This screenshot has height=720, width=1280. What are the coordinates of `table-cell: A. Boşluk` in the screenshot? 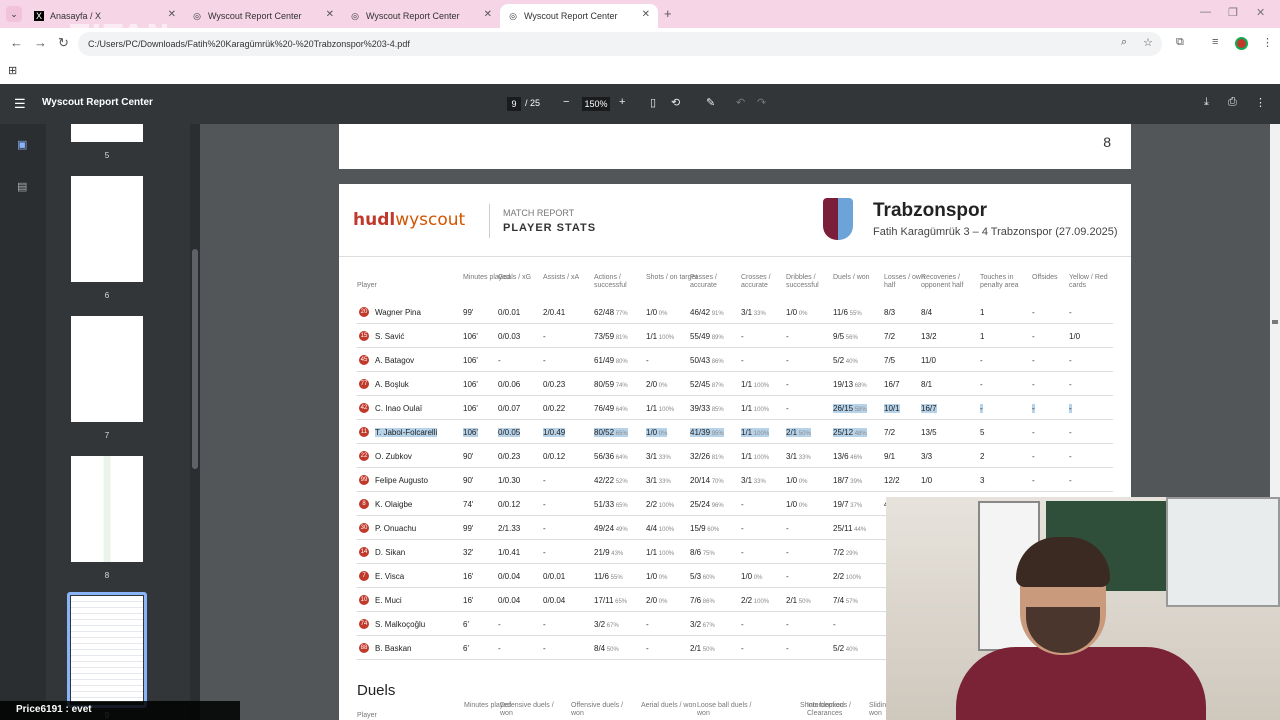 It's located at (392, 384).